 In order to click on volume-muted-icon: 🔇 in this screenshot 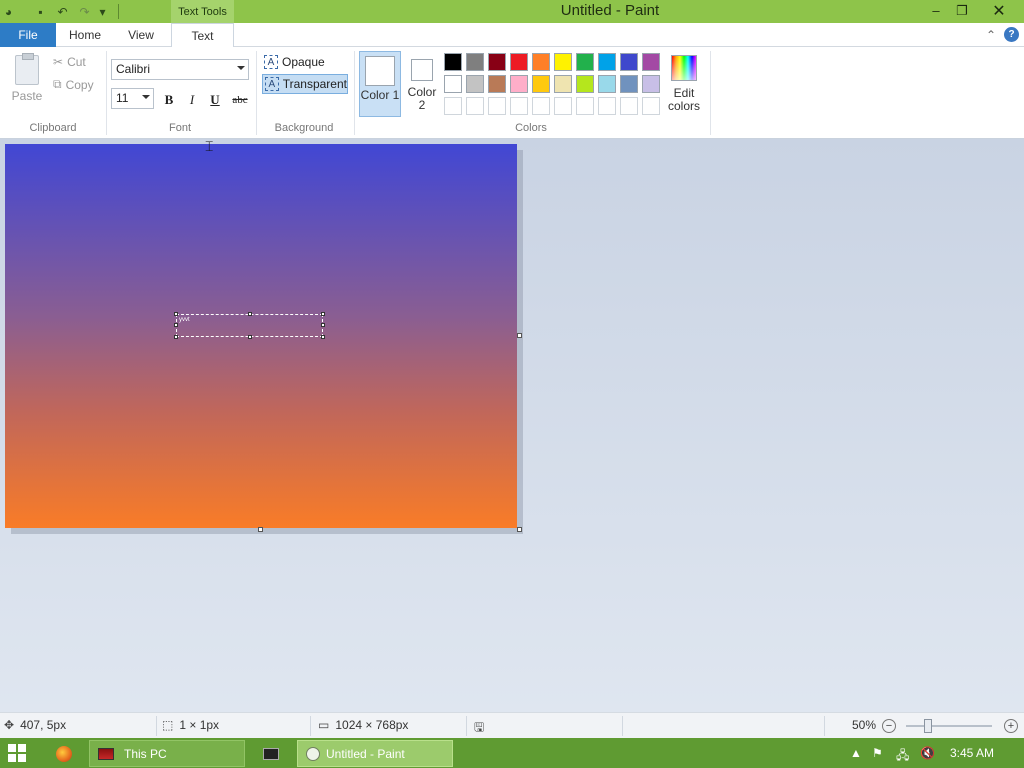, I will do `click(927, 753)`.